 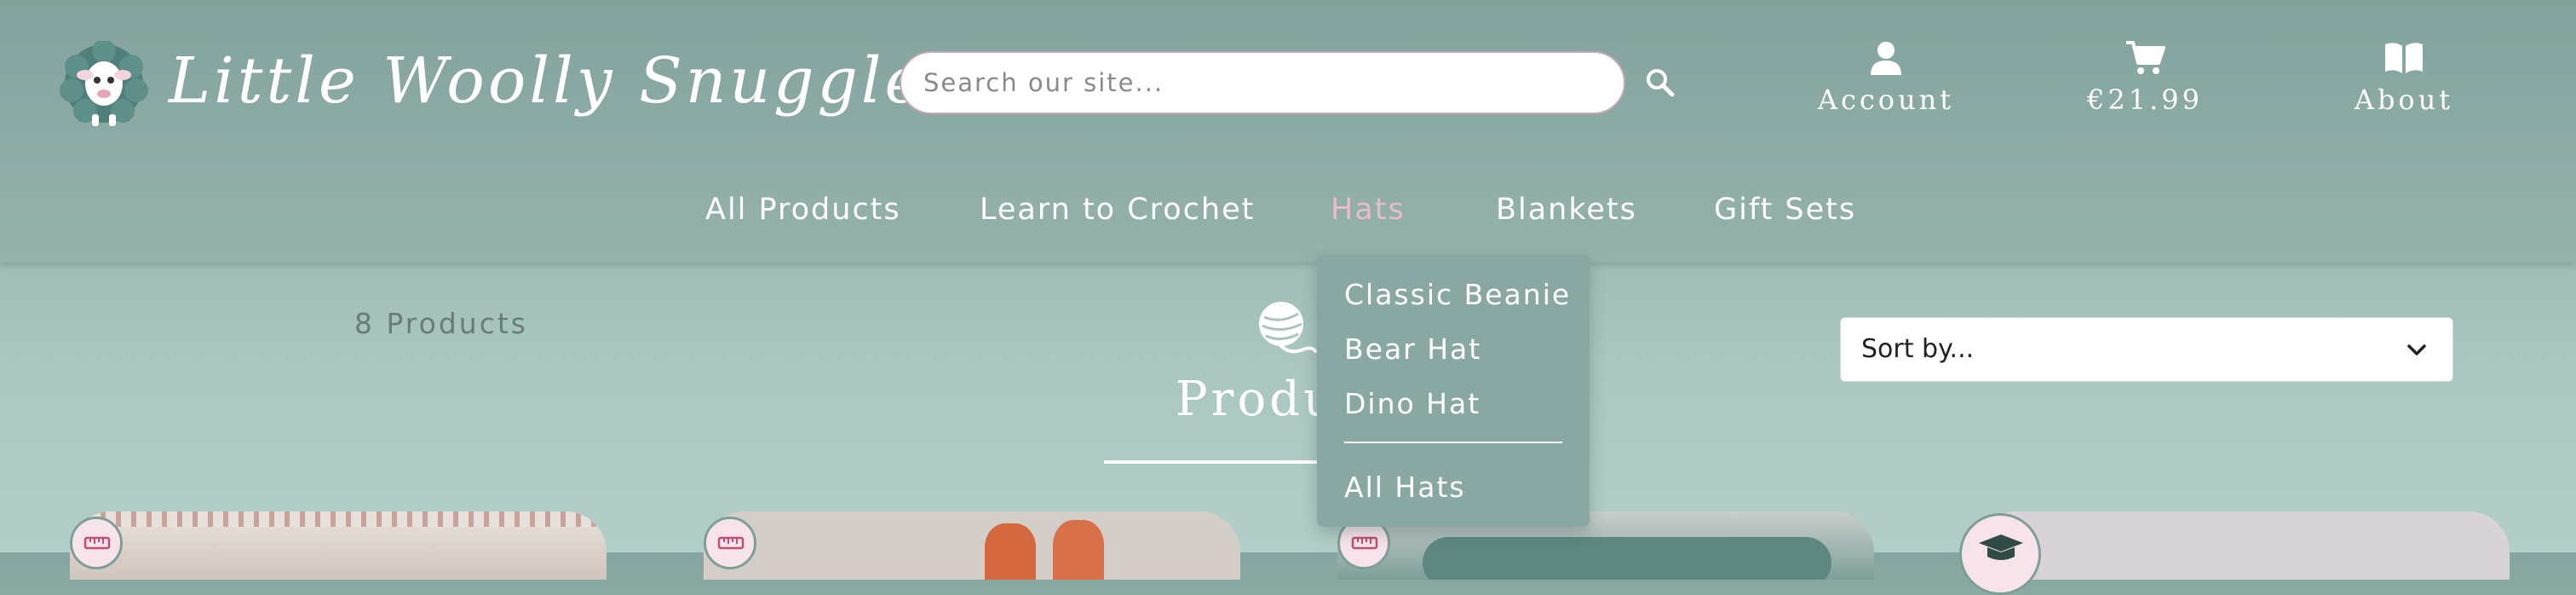 What do you see at coordinates (1660, 82) in the screenshot?
I see `search-icon` at bounding box center [1660, 82].